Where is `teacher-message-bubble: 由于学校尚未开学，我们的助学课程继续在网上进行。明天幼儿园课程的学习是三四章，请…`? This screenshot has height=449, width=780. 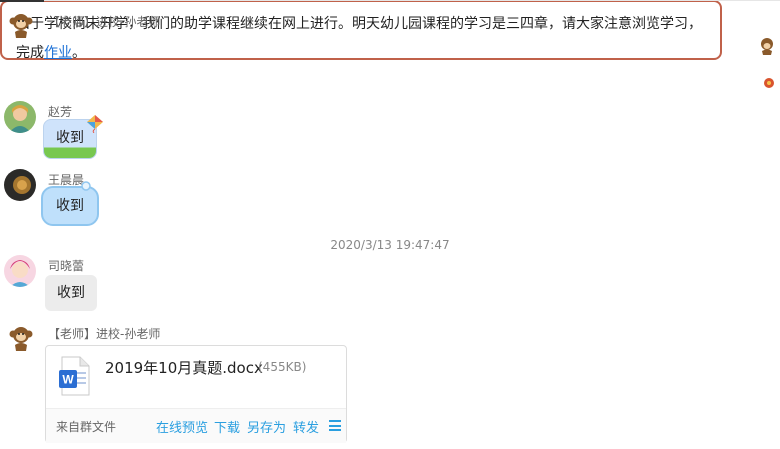 teacher-message-bubble: 由于学校尚未开学，我们的助学课程继续在网上进行。明天幼儿园课程的学习是三四章，请… is located at coordinates (361, 30).